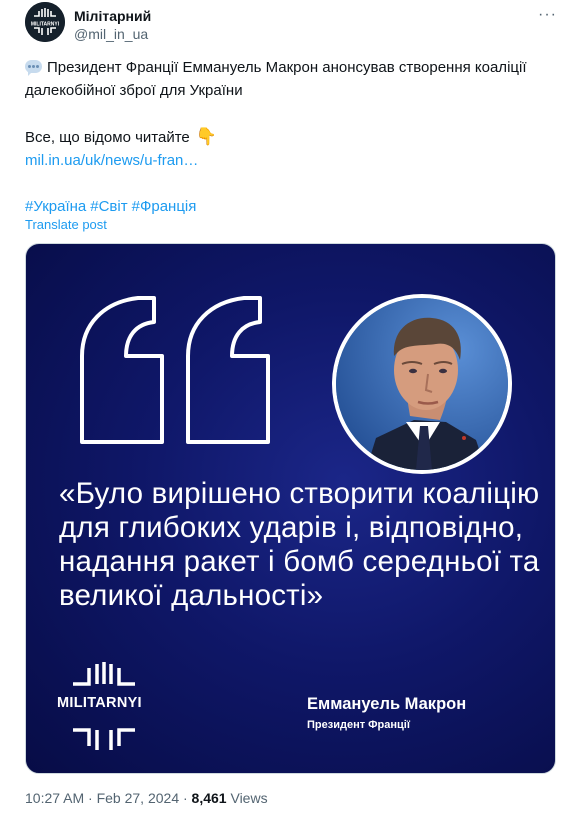 This screenshot has height=815, width=580. What do you see at coordinates (106, 798) in the screenshot?
I see `timestamp: 10:27 AM · Feb 27, 2024 ·` at bounding box center [106, 798].